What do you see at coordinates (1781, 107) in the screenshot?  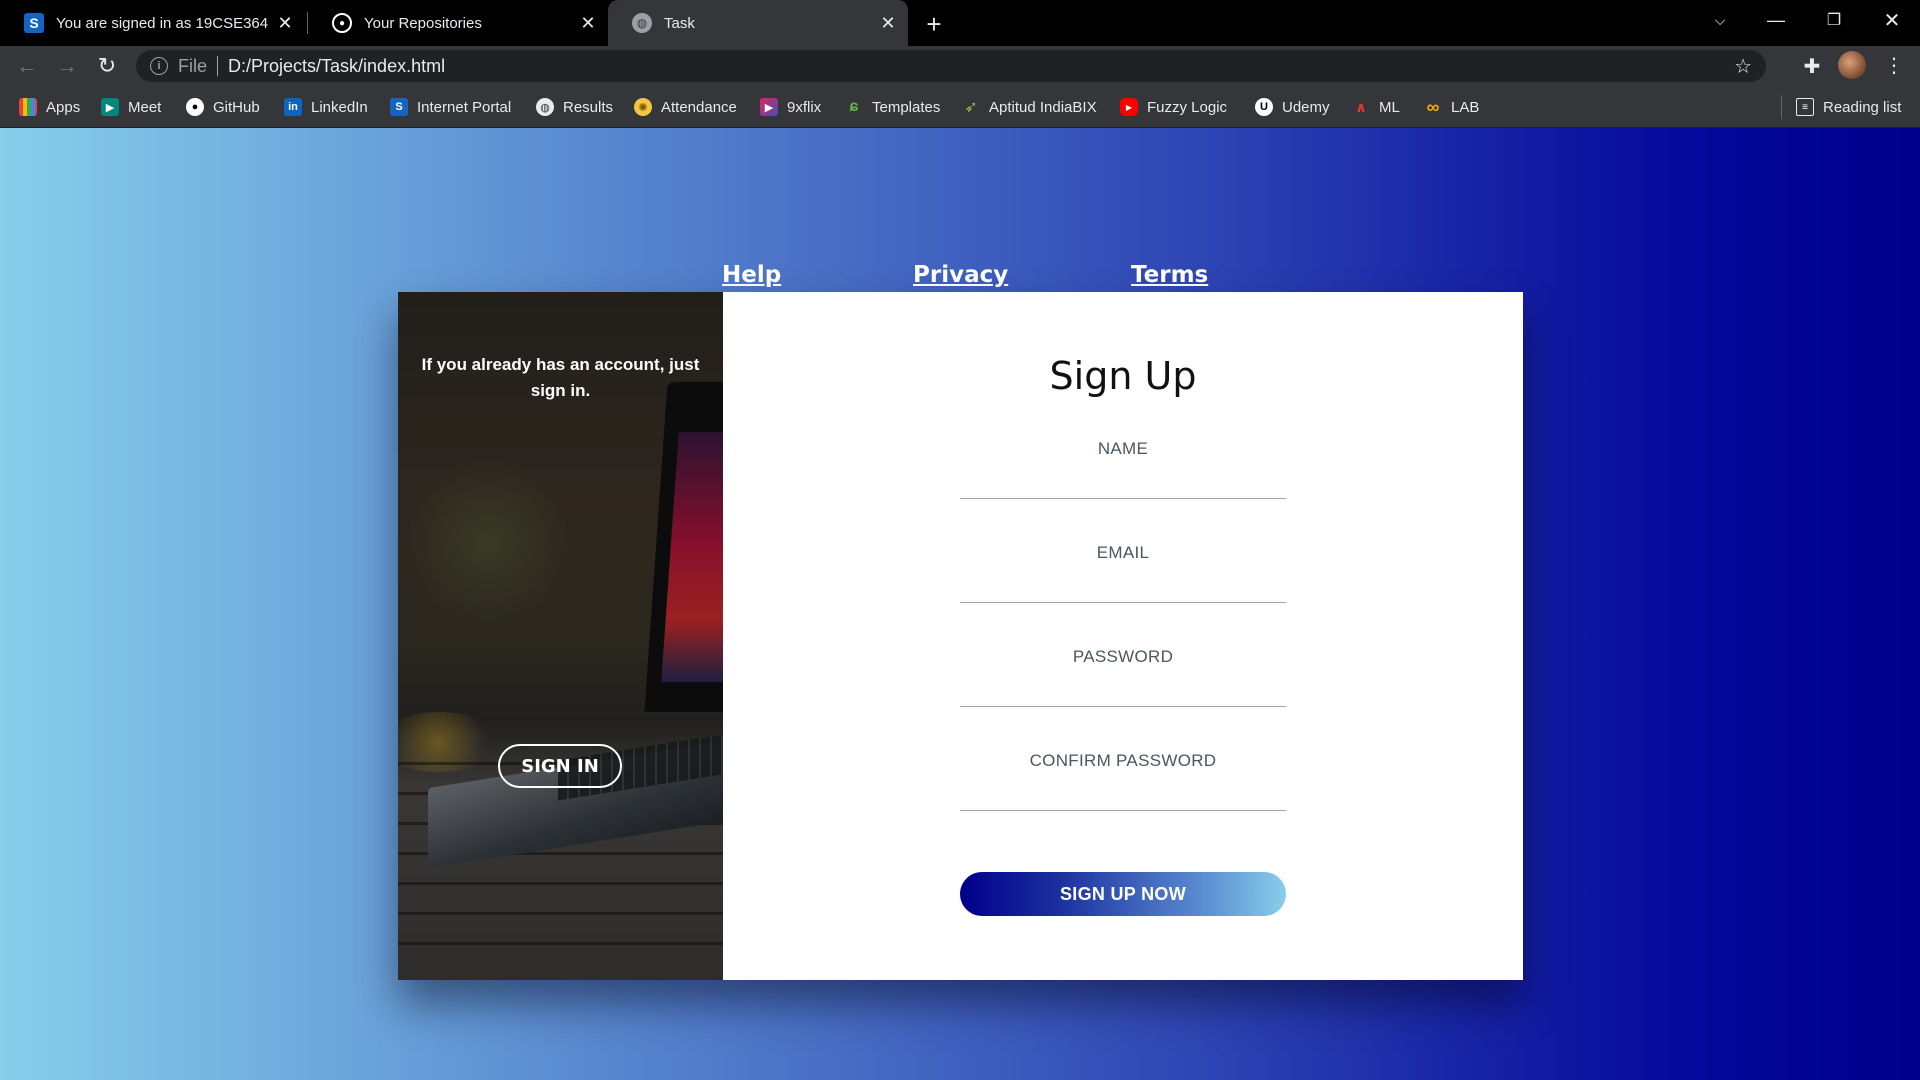 I see `bookmark-divider` at bounding box center [1781, 107].